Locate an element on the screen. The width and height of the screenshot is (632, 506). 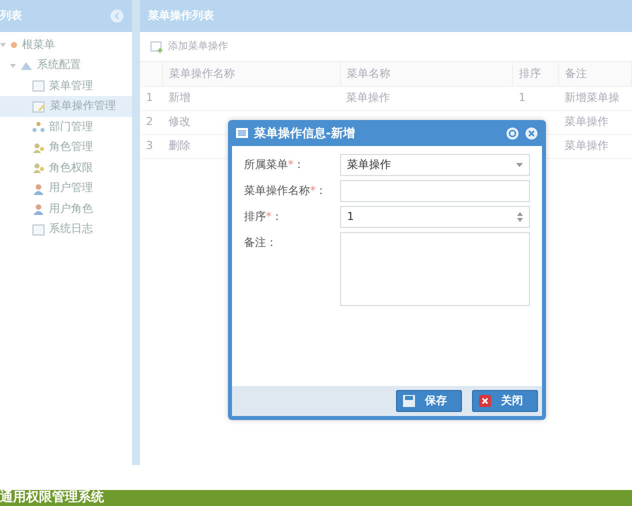
tree-item: 系统日志 is located at coordinates (66, 229).